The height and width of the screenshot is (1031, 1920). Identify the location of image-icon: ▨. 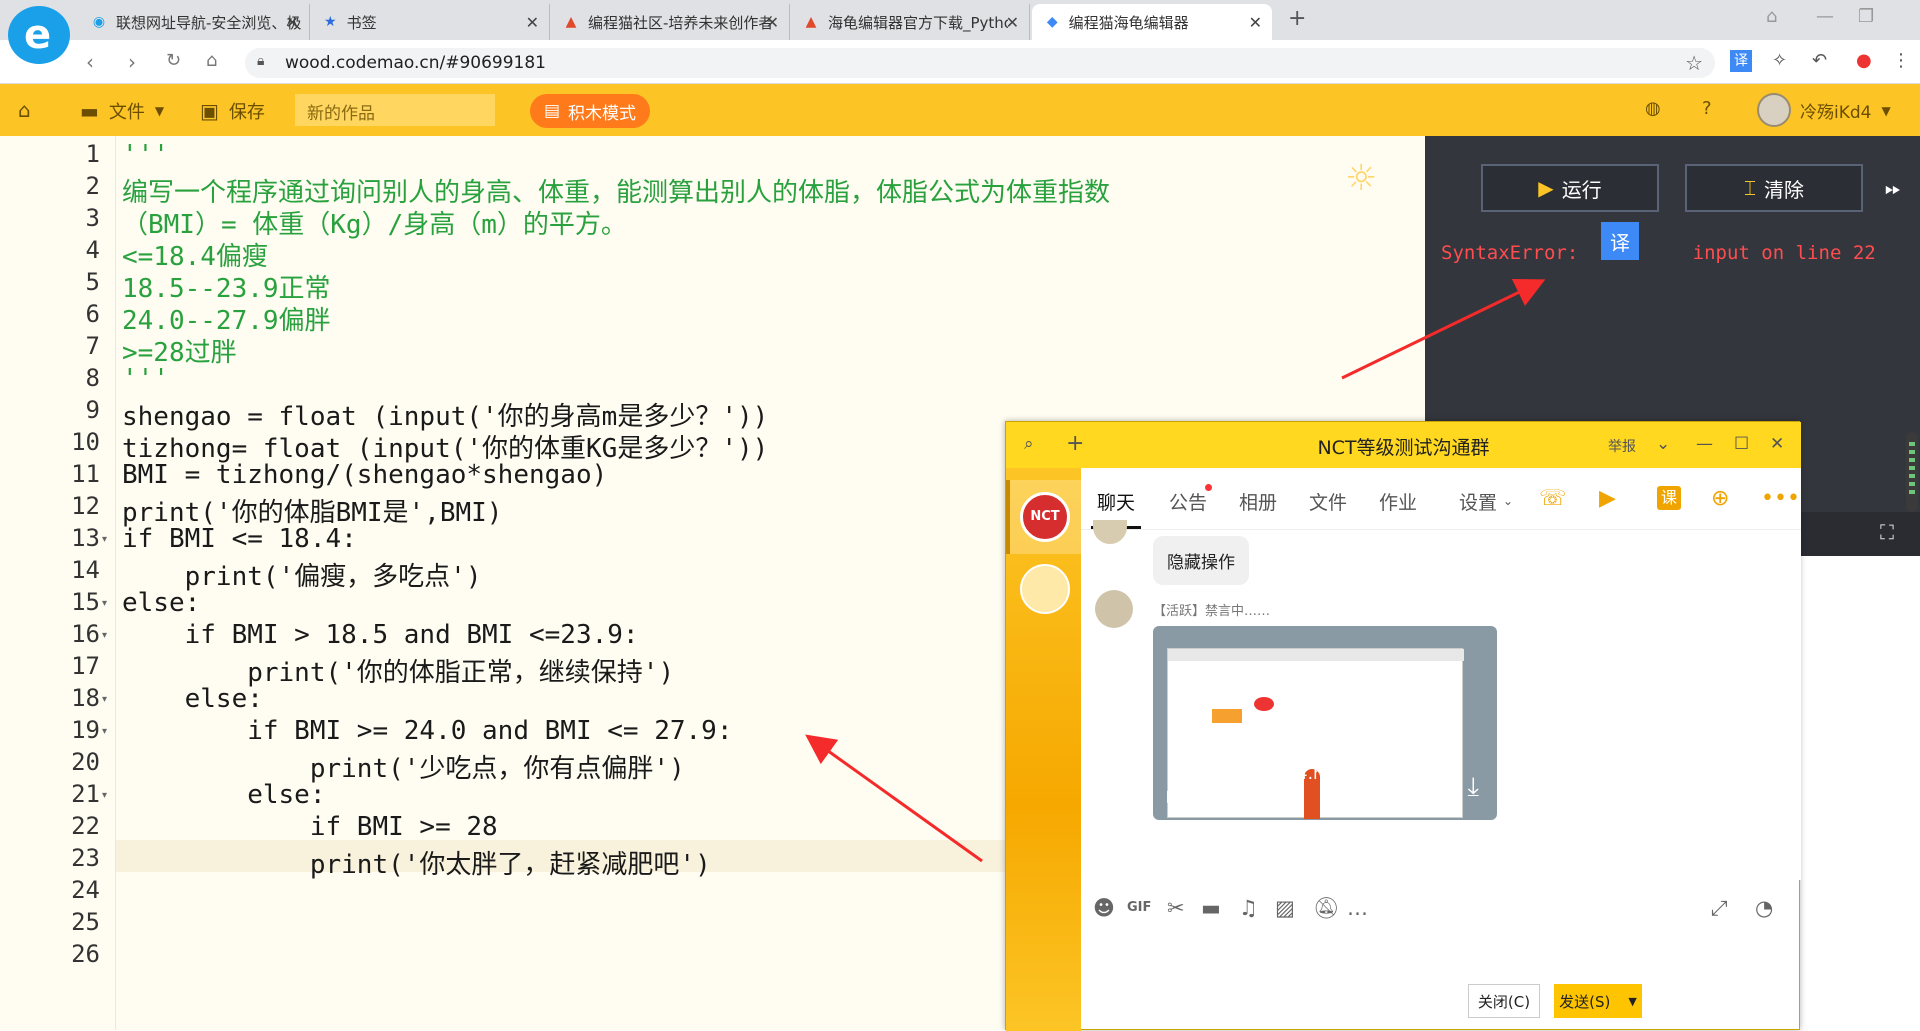
(1285, 908).